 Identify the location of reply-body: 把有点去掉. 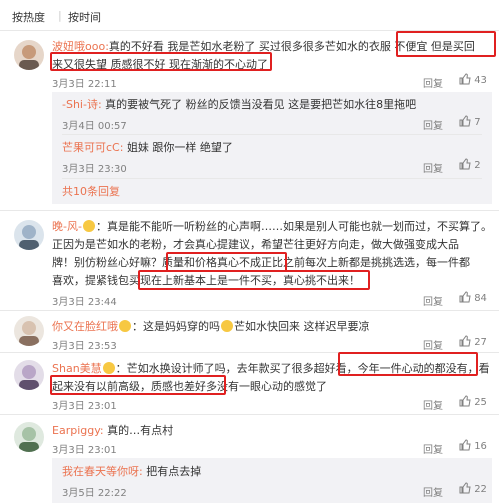
(174, 471).